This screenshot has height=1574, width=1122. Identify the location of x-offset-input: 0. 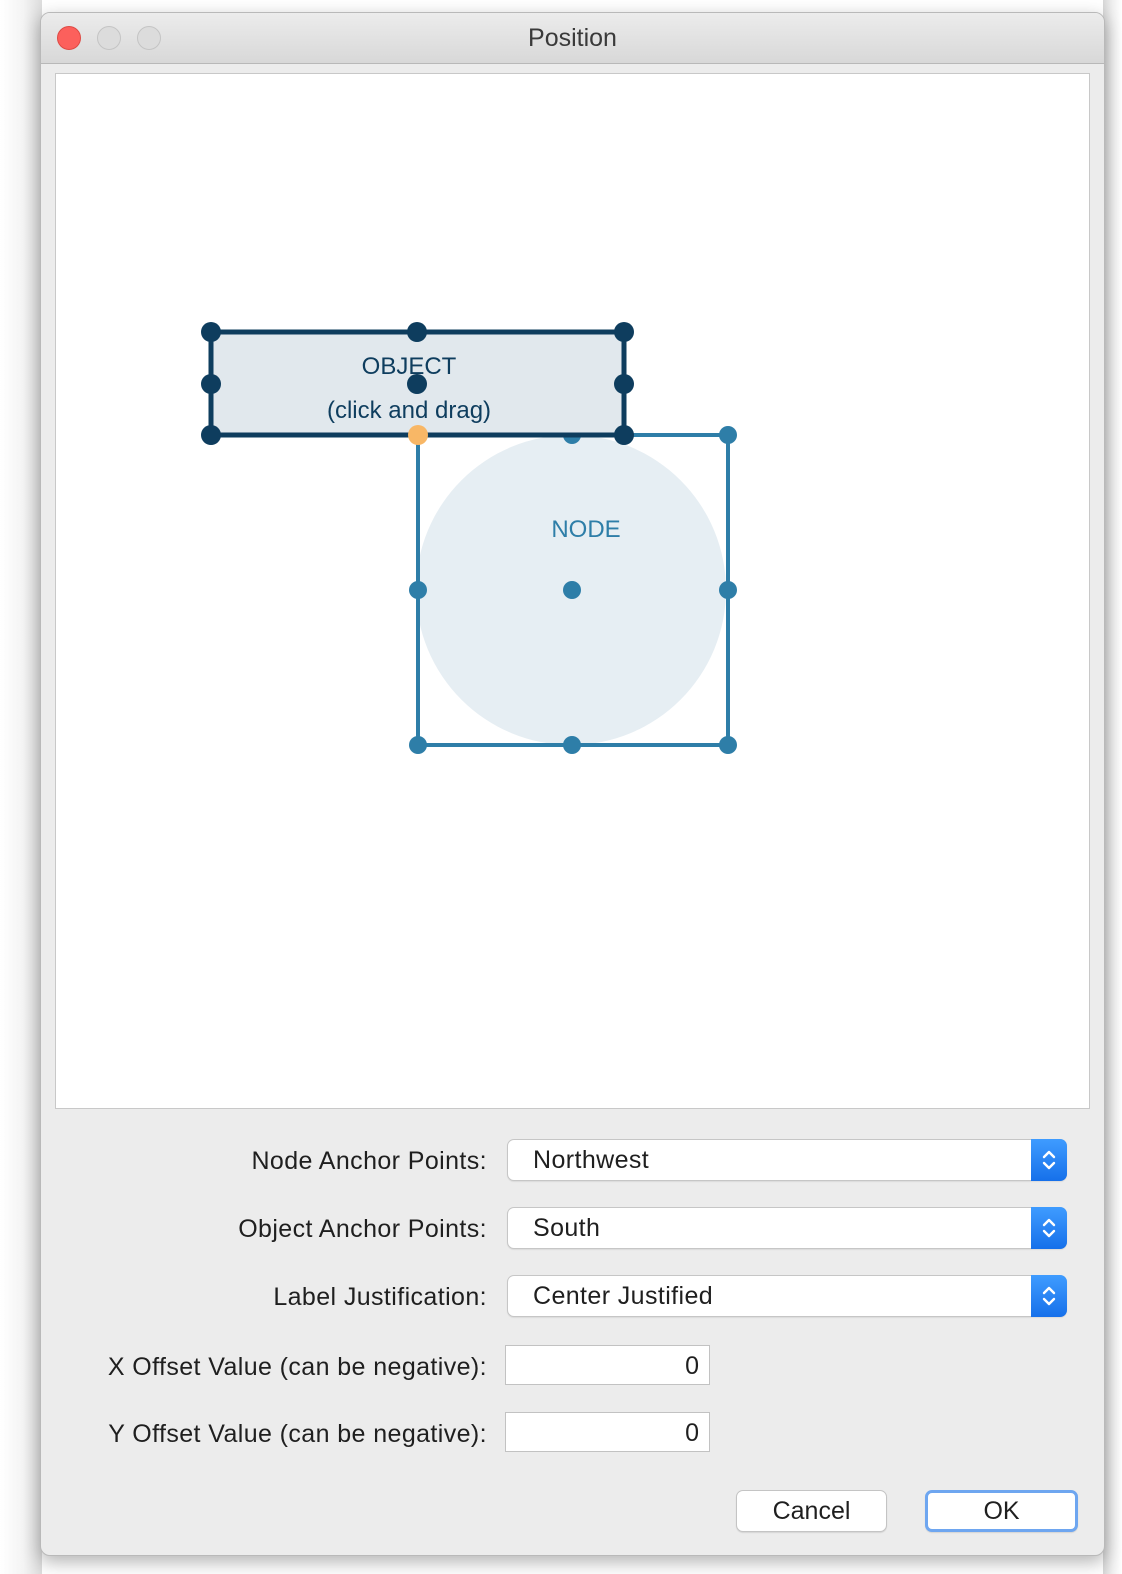
(607, 1365).